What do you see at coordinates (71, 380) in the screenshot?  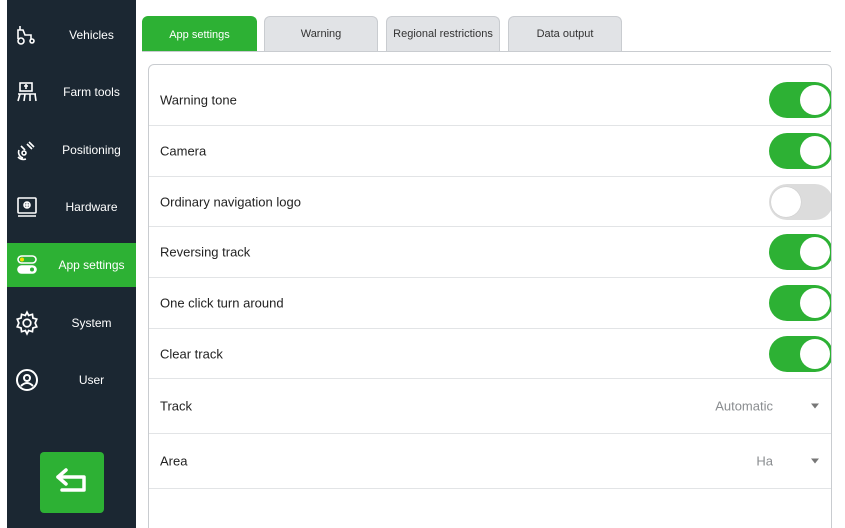 I see `sidebar-item-user: User` at bounding box center [71, 380].